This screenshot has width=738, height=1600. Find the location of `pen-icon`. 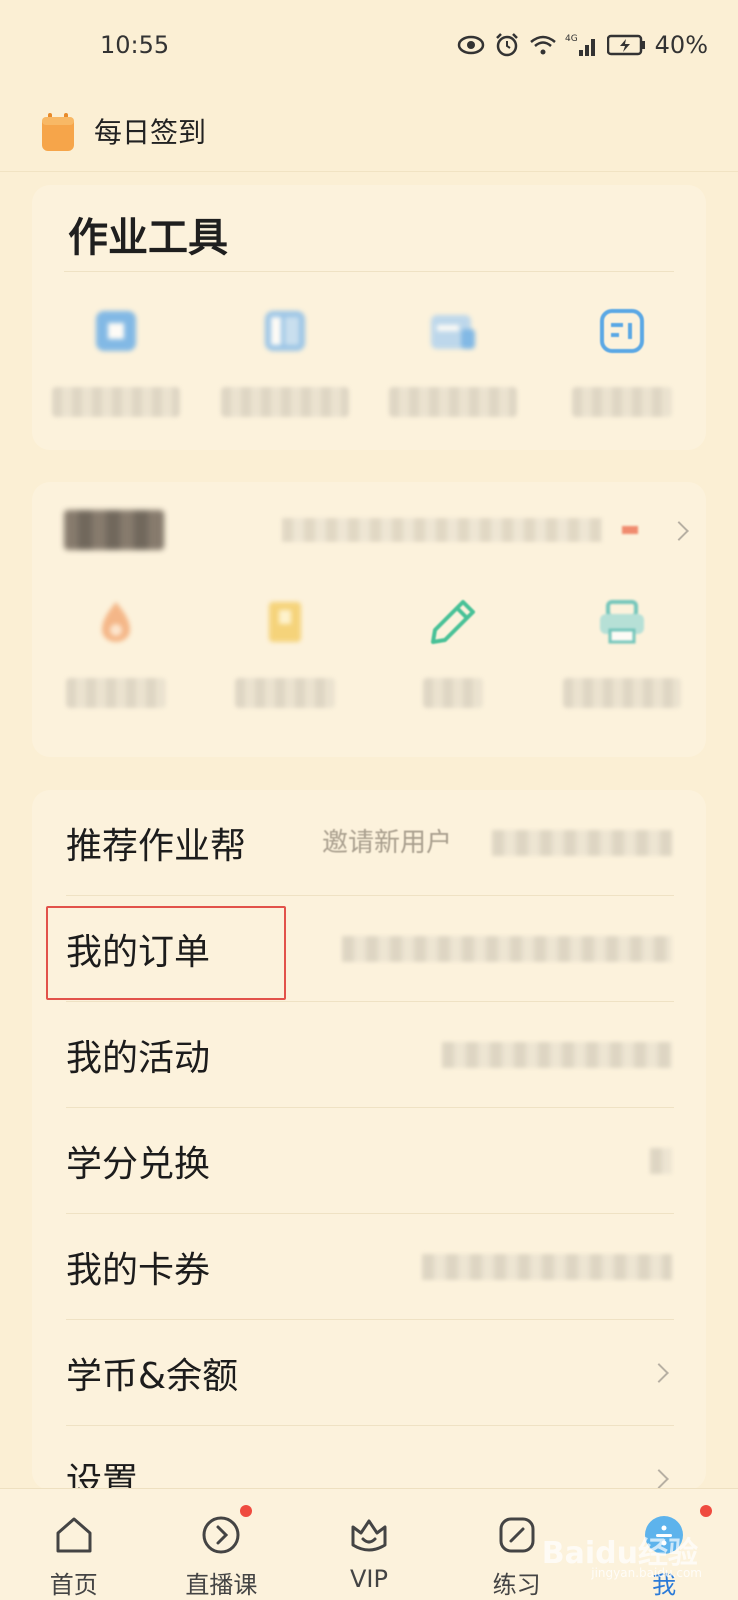

pen-icon is located at coordinates (453, 622).